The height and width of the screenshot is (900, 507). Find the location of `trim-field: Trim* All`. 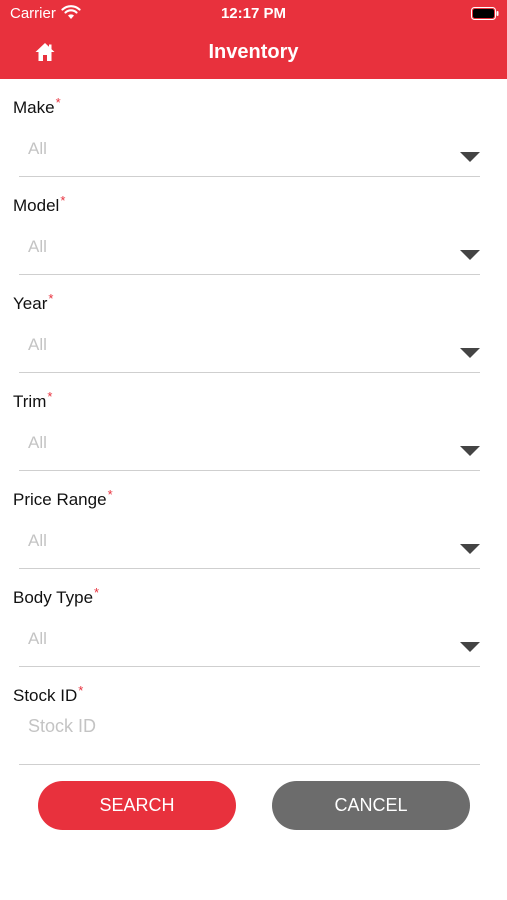

trim-field: Trim* All is located at coordinates (253, 422).